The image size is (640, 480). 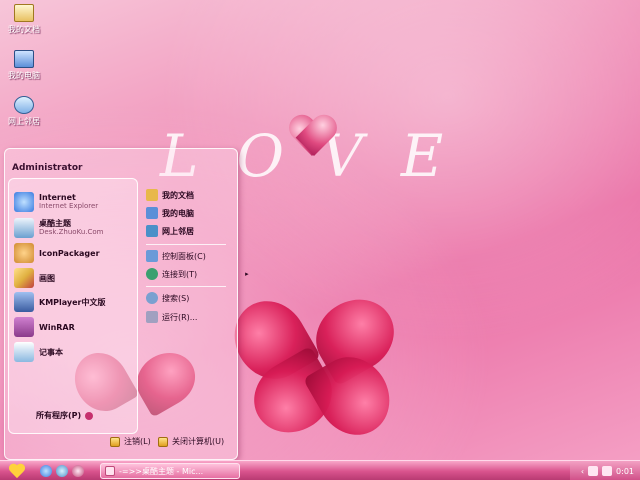 I want to click on places-label: 我的文档, so click(x=178, y=195).